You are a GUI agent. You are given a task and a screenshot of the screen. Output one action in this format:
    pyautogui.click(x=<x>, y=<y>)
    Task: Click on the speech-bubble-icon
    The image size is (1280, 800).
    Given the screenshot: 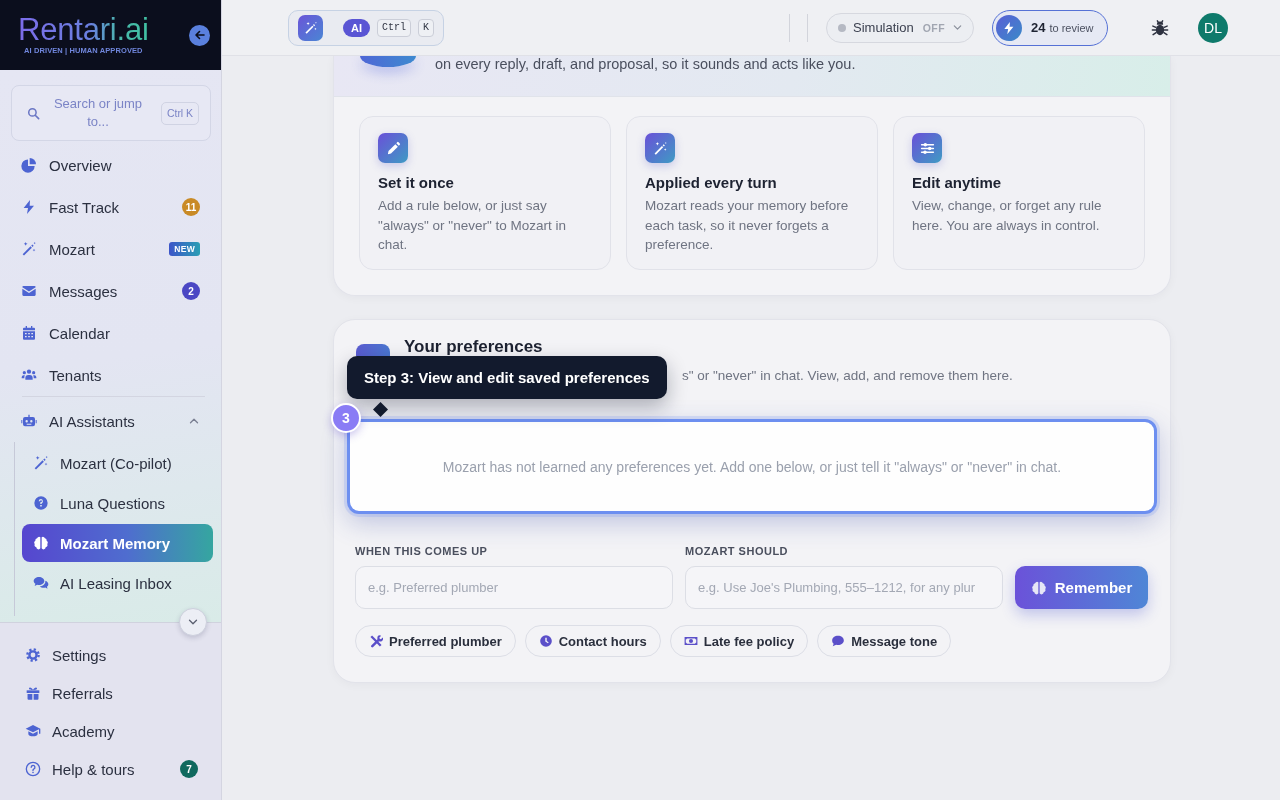 What is the action you would take?
    pyautogui.click(x=838, y=641)
    